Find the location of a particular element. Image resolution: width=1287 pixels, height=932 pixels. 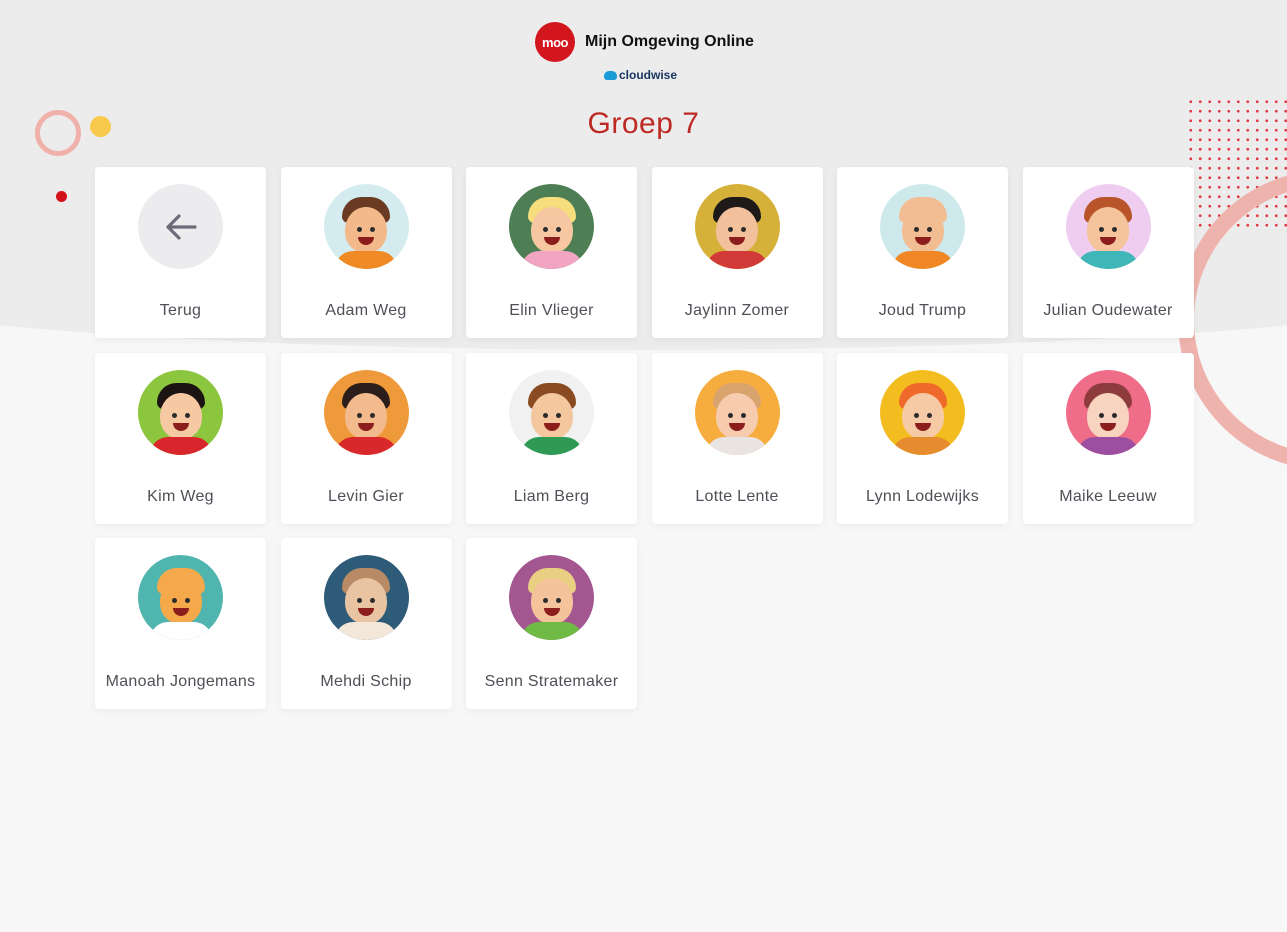

header: moo Mijn Omgeving Online cloudwise is located at coordinates (643, 55).